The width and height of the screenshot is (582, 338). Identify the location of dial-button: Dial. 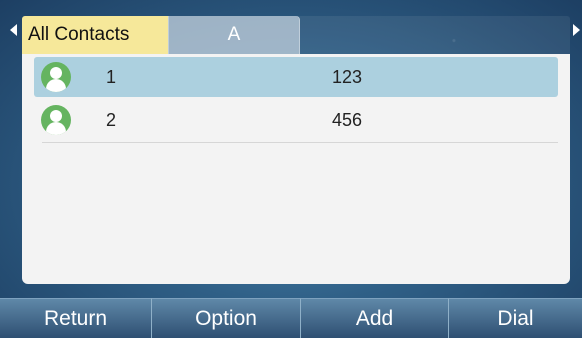
(515, 318).